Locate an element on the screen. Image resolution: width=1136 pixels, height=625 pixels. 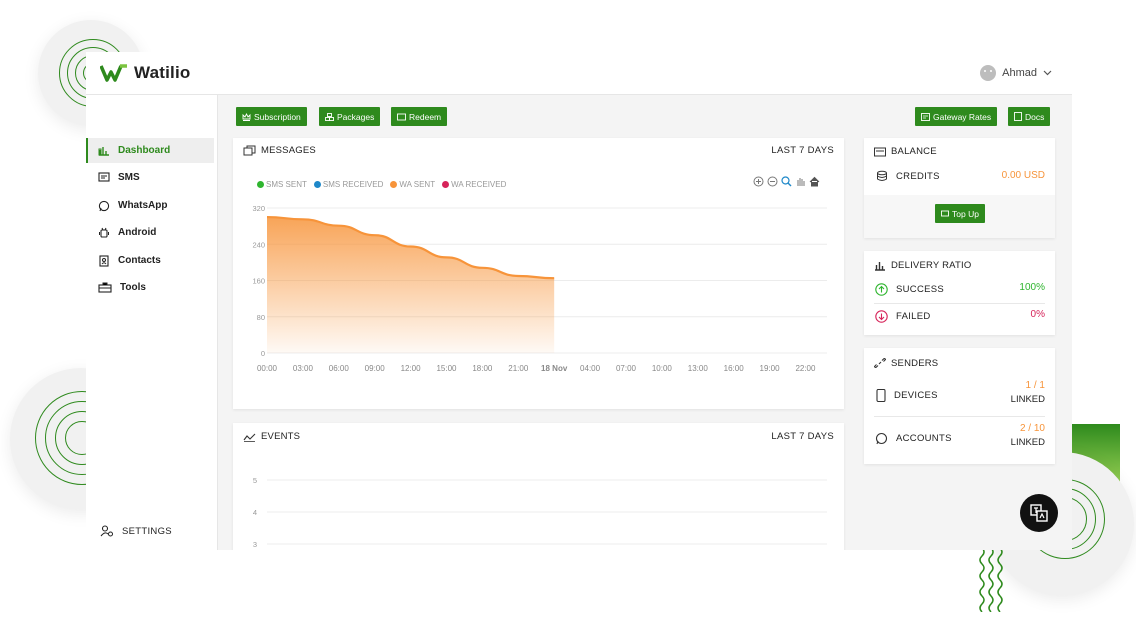
sidebar-item-whatsapp: WhatsApp is located at coordinates (150, 205).